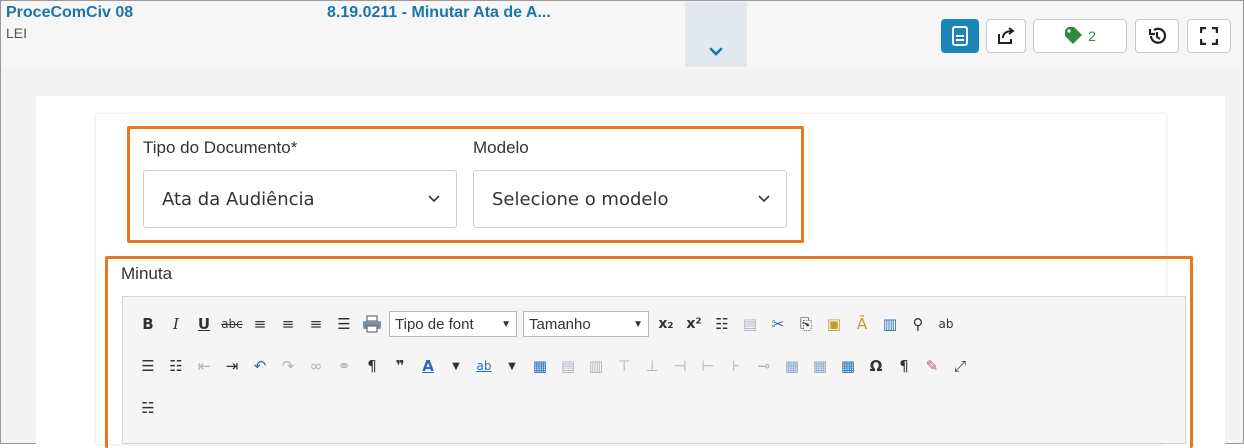 The width and height of the screenshot is (1244, 448). I want to click on paste-icon: ▣, so click(834, 324).